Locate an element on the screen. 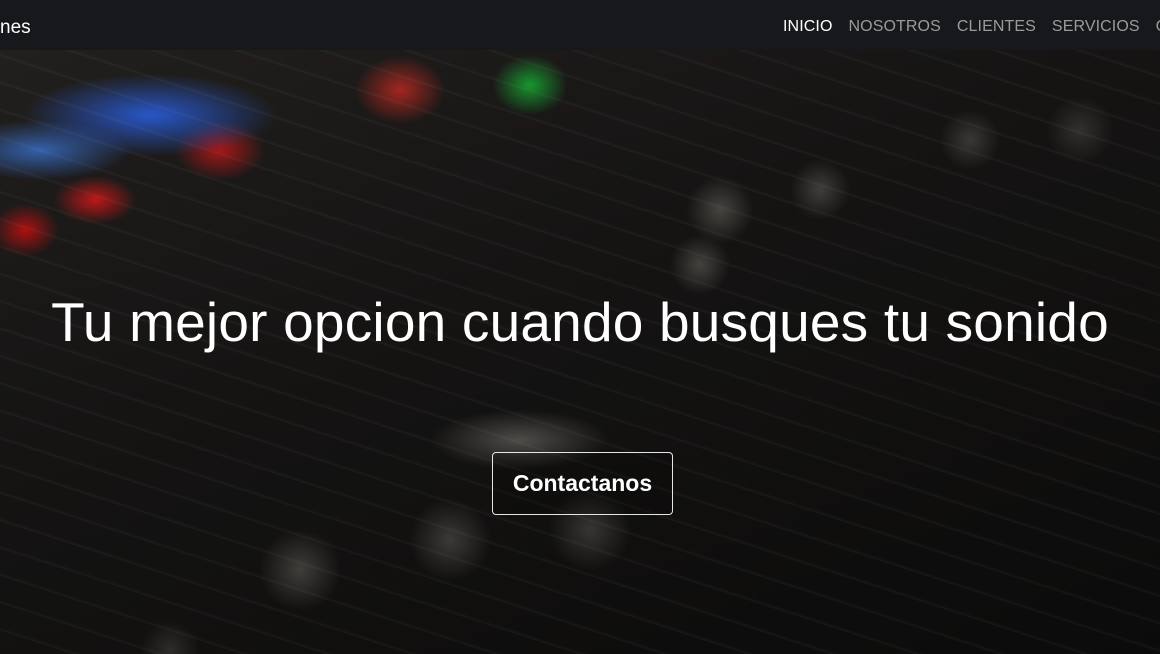 This screenshot has height=654, width=1160. contact-button: Contactanos is located at coordinates (582, 483).